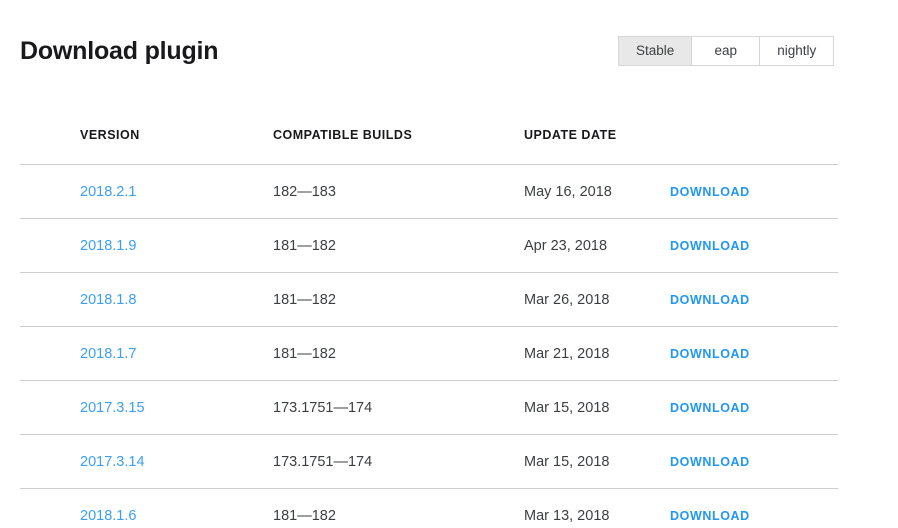 Image resolution: width=898 pixels, height=528 pixels. What do you see at coordinates (656, 51) in the screenshot?
I see `channel-tab-stable: Stable` at bounding box center [656, 51].